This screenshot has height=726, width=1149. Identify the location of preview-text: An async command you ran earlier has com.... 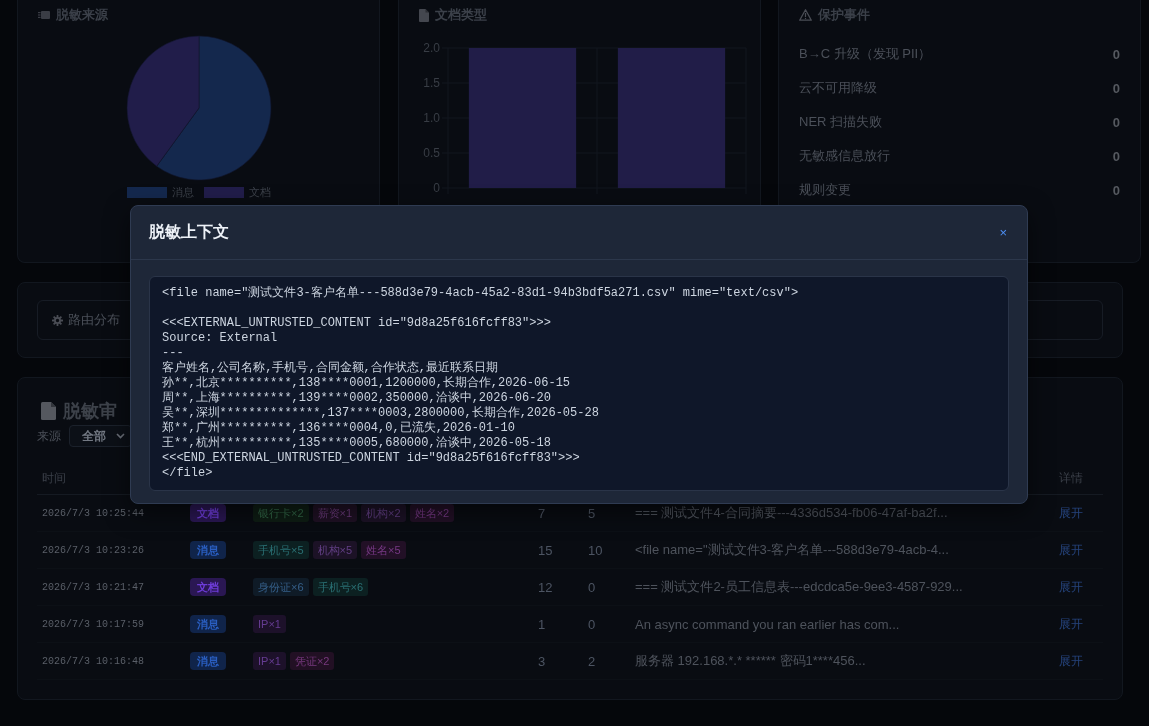
(767, 624).